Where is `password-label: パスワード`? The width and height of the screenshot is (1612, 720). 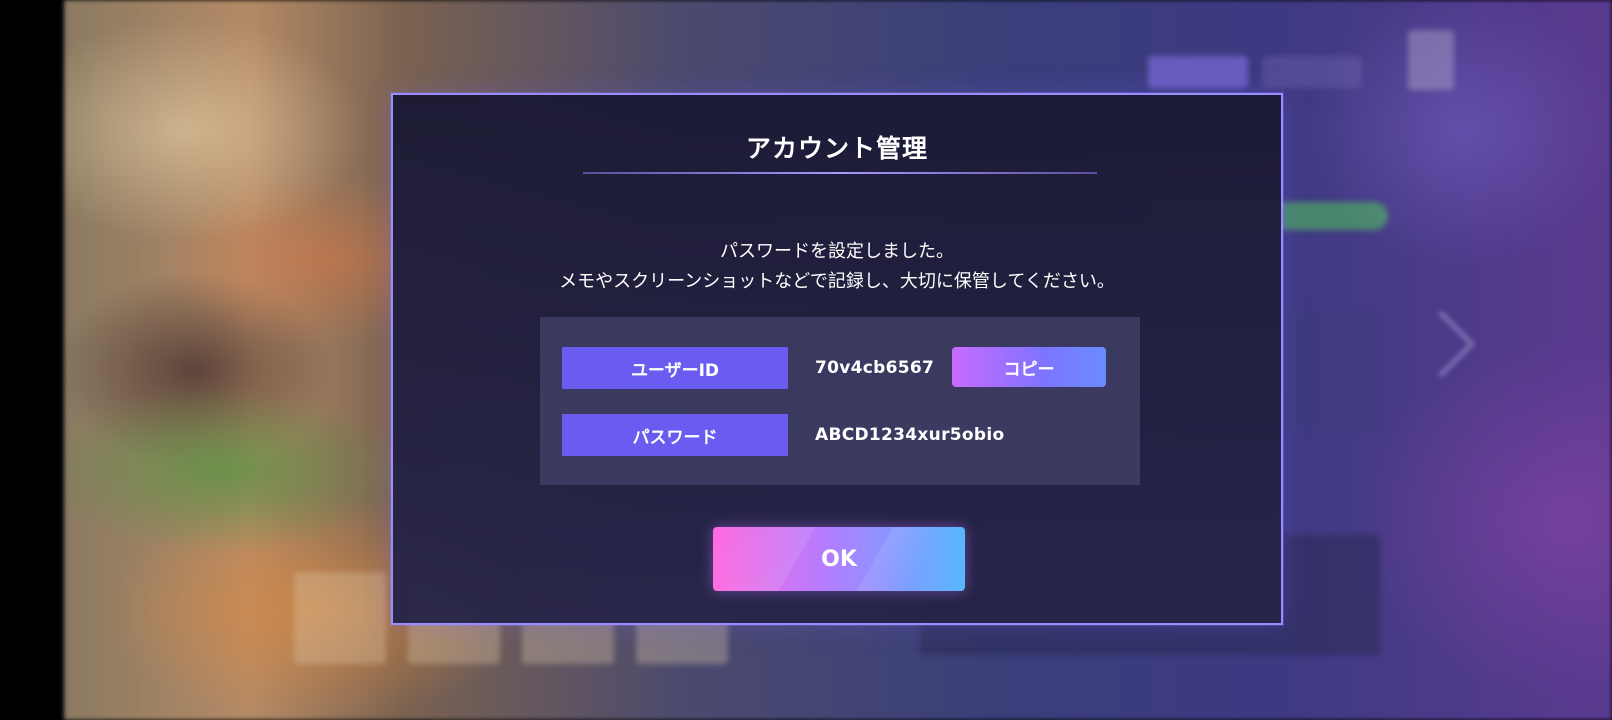 password-label: パスワード is located at coordinates (675, 435).